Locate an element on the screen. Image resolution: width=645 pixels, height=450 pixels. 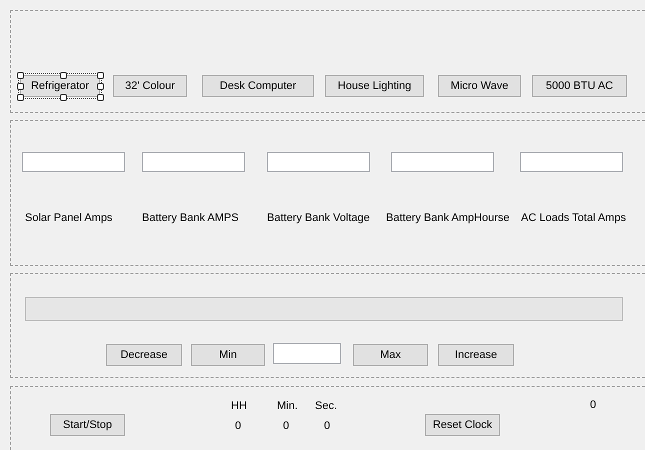
device-button: House Lighting is located at coordinates (374, 86).